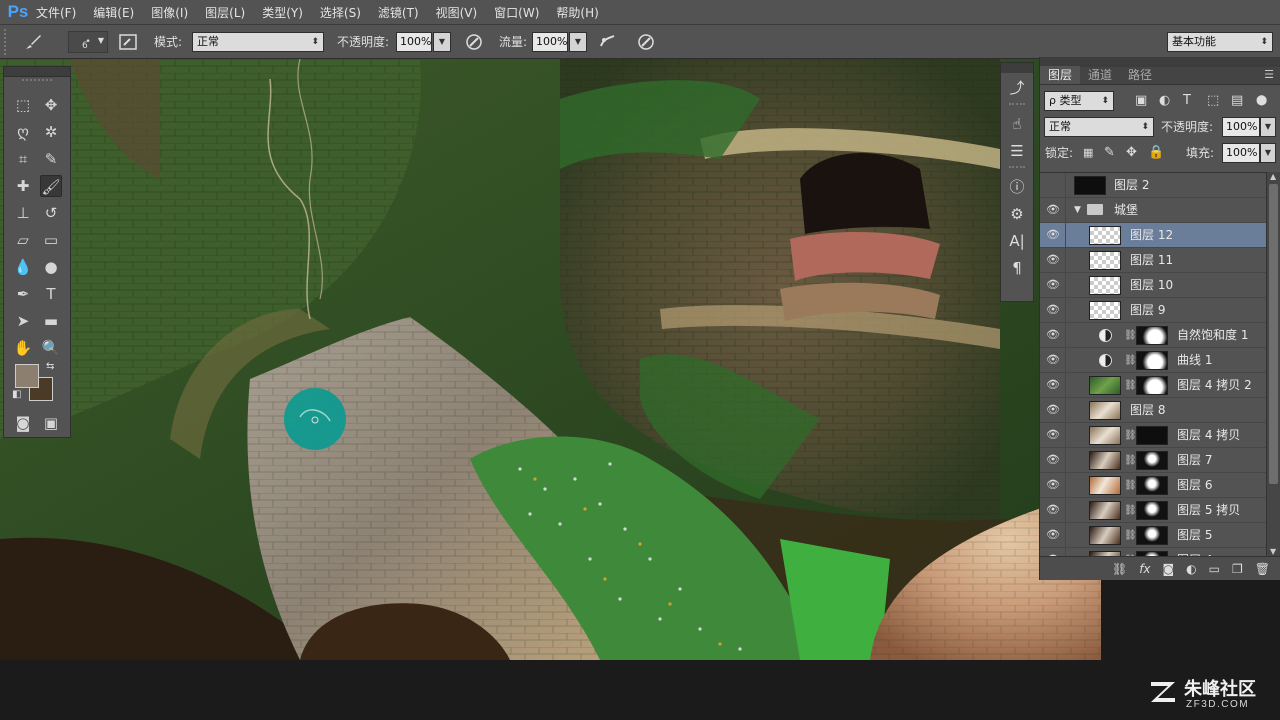  I want to click on layer-row-vibrance-1: 👁 ⛓ 自然饱和度 1, so click(1153, 335).